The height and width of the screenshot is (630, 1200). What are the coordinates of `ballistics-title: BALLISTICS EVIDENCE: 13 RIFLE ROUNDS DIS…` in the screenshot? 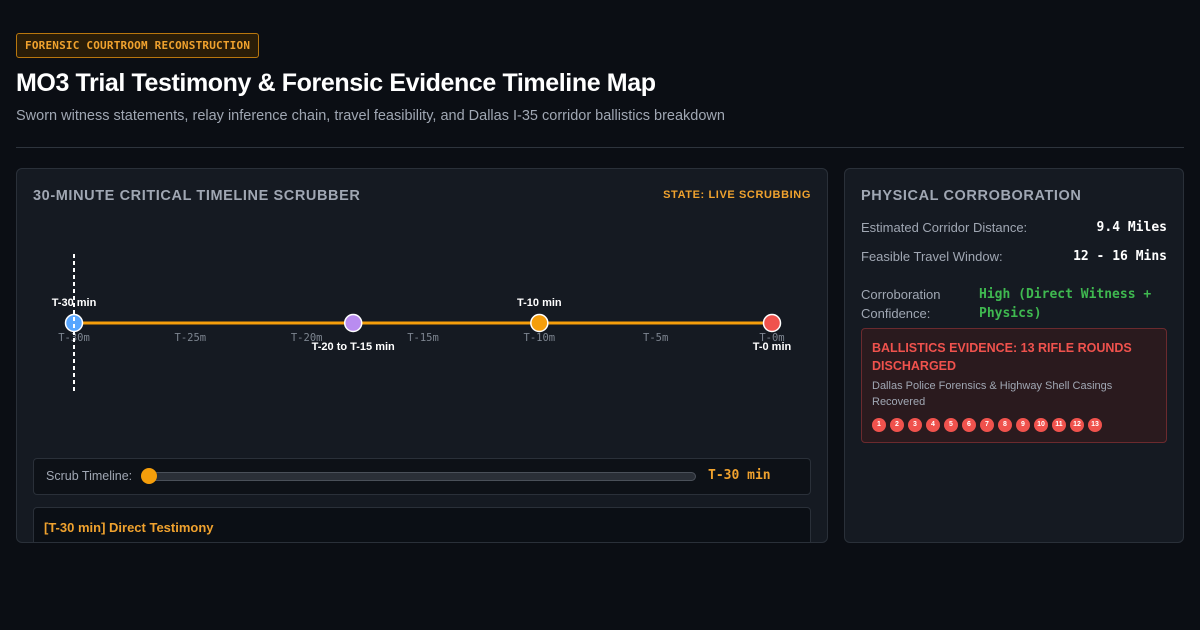 It's located at (1002, 357).